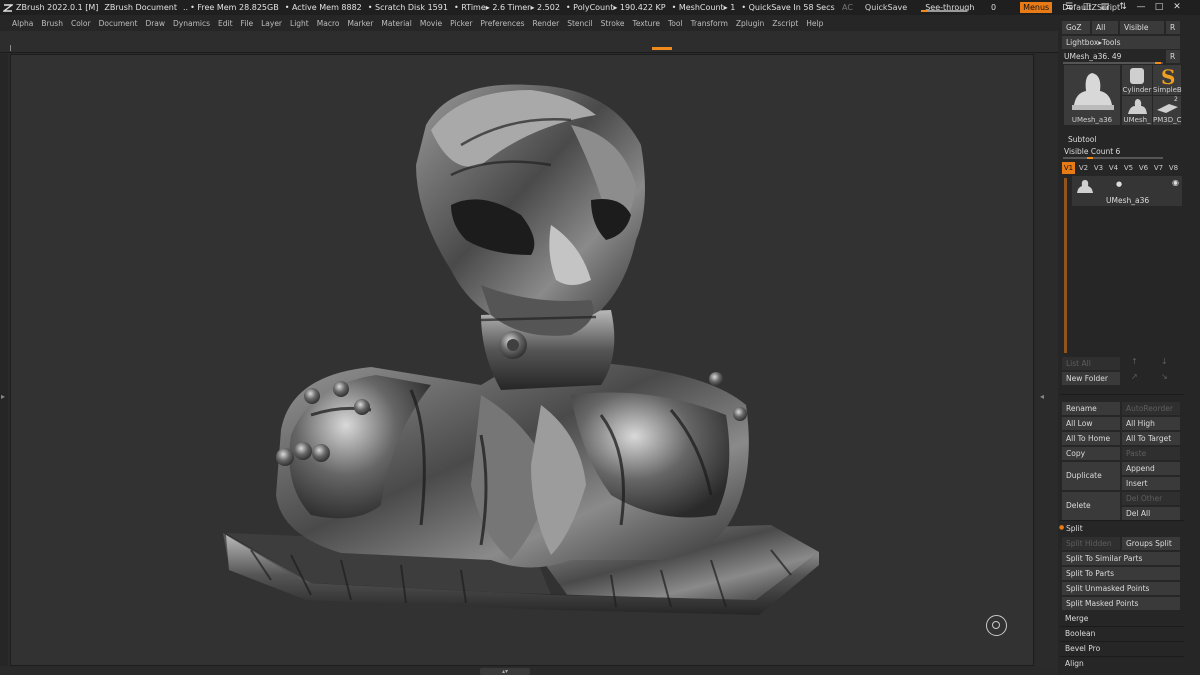 The height and width of the screenshot is (675, 1200). I want to click on tab-v7: V7, so click(1158, 168).